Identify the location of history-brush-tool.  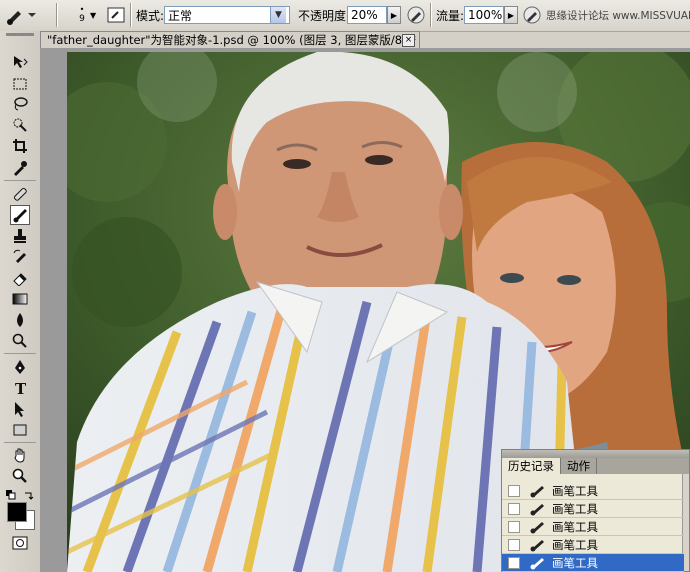
(20, 257).